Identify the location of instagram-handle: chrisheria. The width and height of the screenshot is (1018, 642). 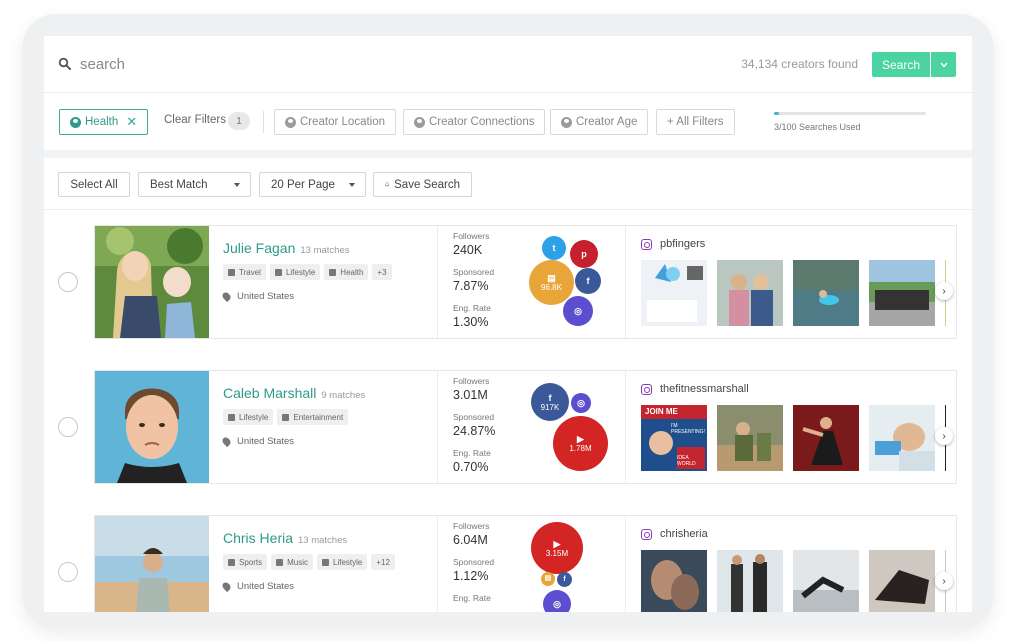
(674, 534).